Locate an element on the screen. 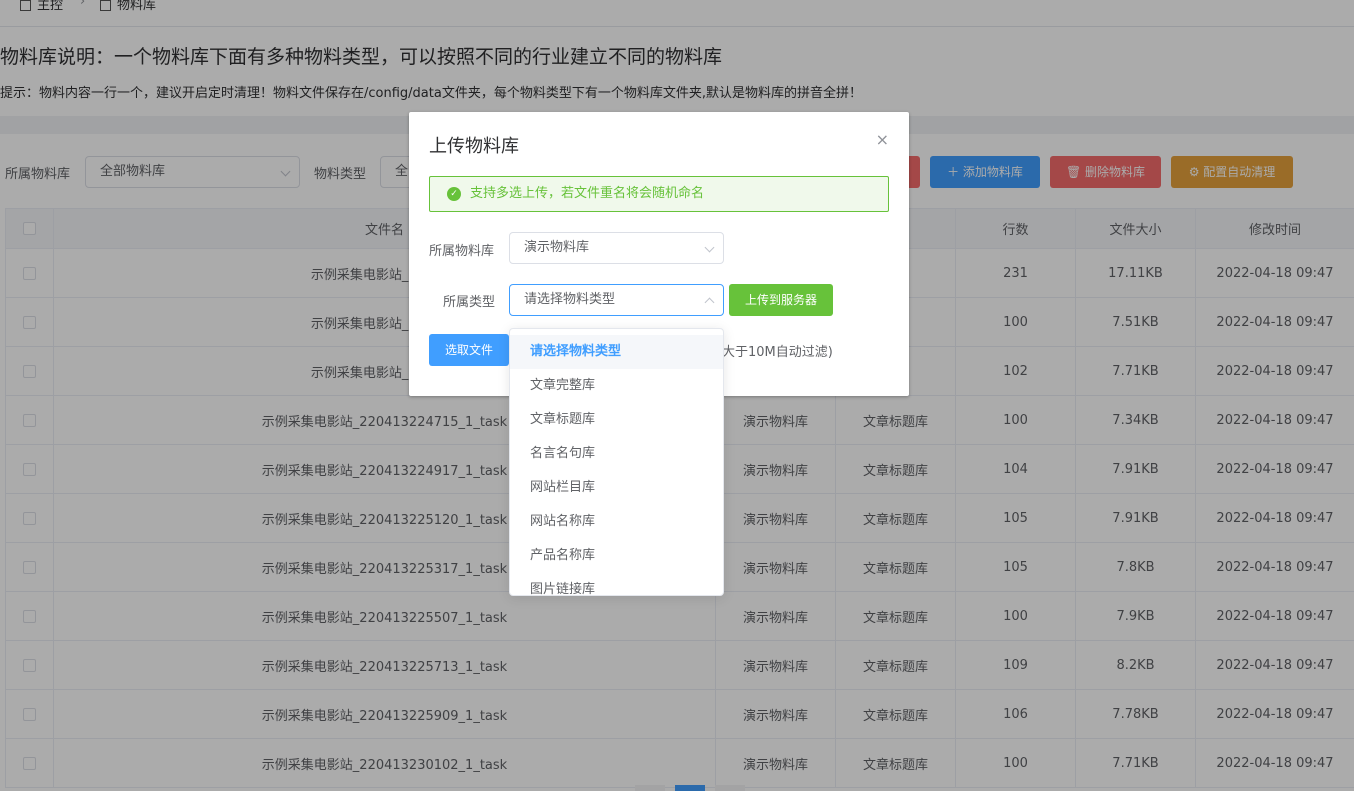  dropdown-option: 文章标题库 is located at coordinates (616, 420).